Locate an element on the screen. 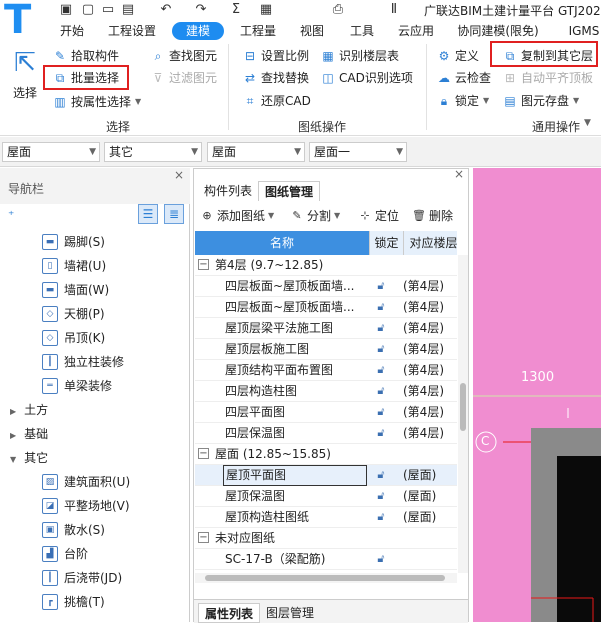 The width and height of the screenshot is (601, 625). filter-element-button: ⊽ 过滤图元 is located at coordinates (183, 78).